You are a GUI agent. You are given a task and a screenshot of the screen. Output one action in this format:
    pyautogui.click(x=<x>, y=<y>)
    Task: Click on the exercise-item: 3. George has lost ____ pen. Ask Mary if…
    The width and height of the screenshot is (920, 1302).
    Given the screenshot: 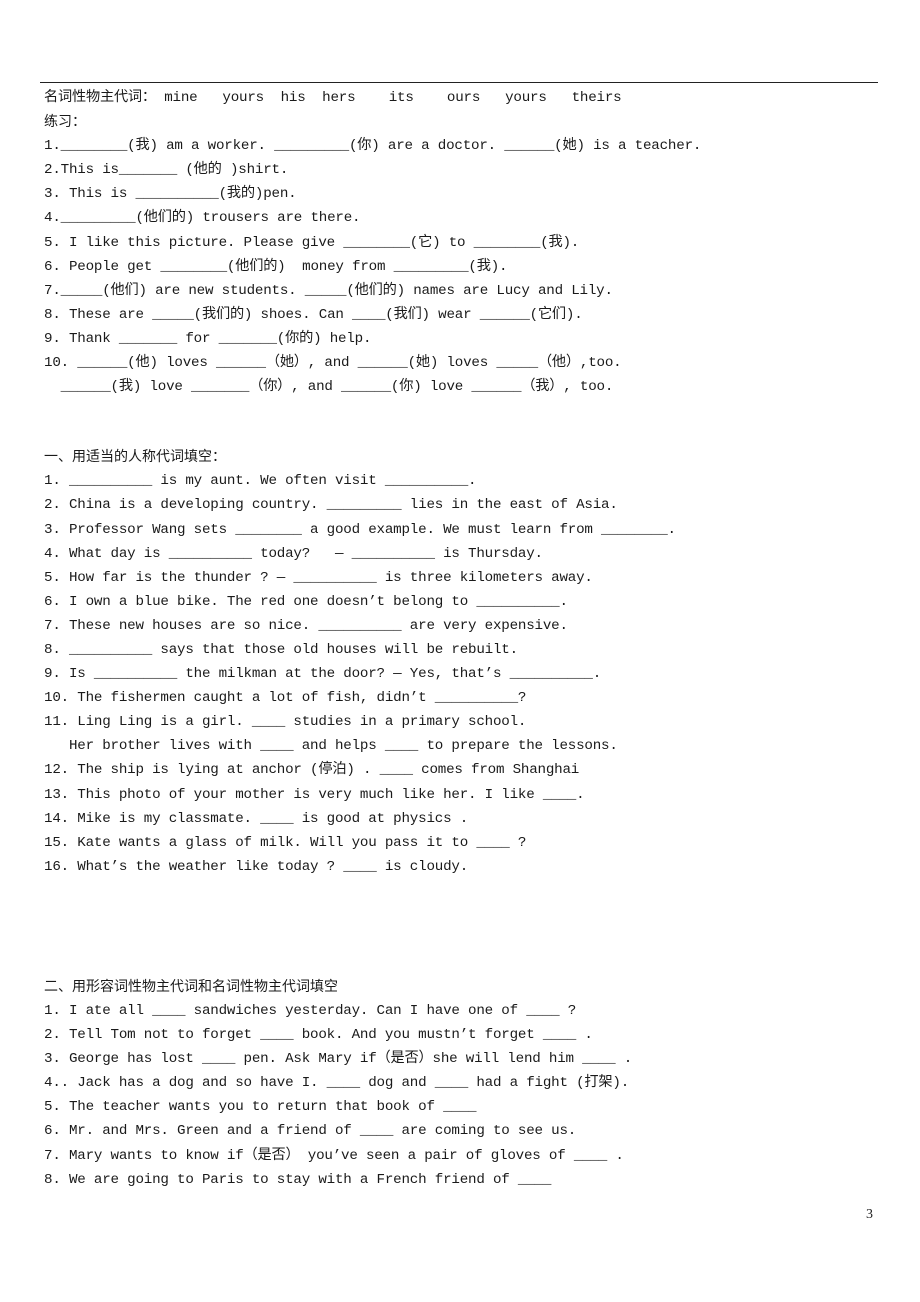 What is the action you would take?
    pyautogui.click(x=338, y=1059)
    